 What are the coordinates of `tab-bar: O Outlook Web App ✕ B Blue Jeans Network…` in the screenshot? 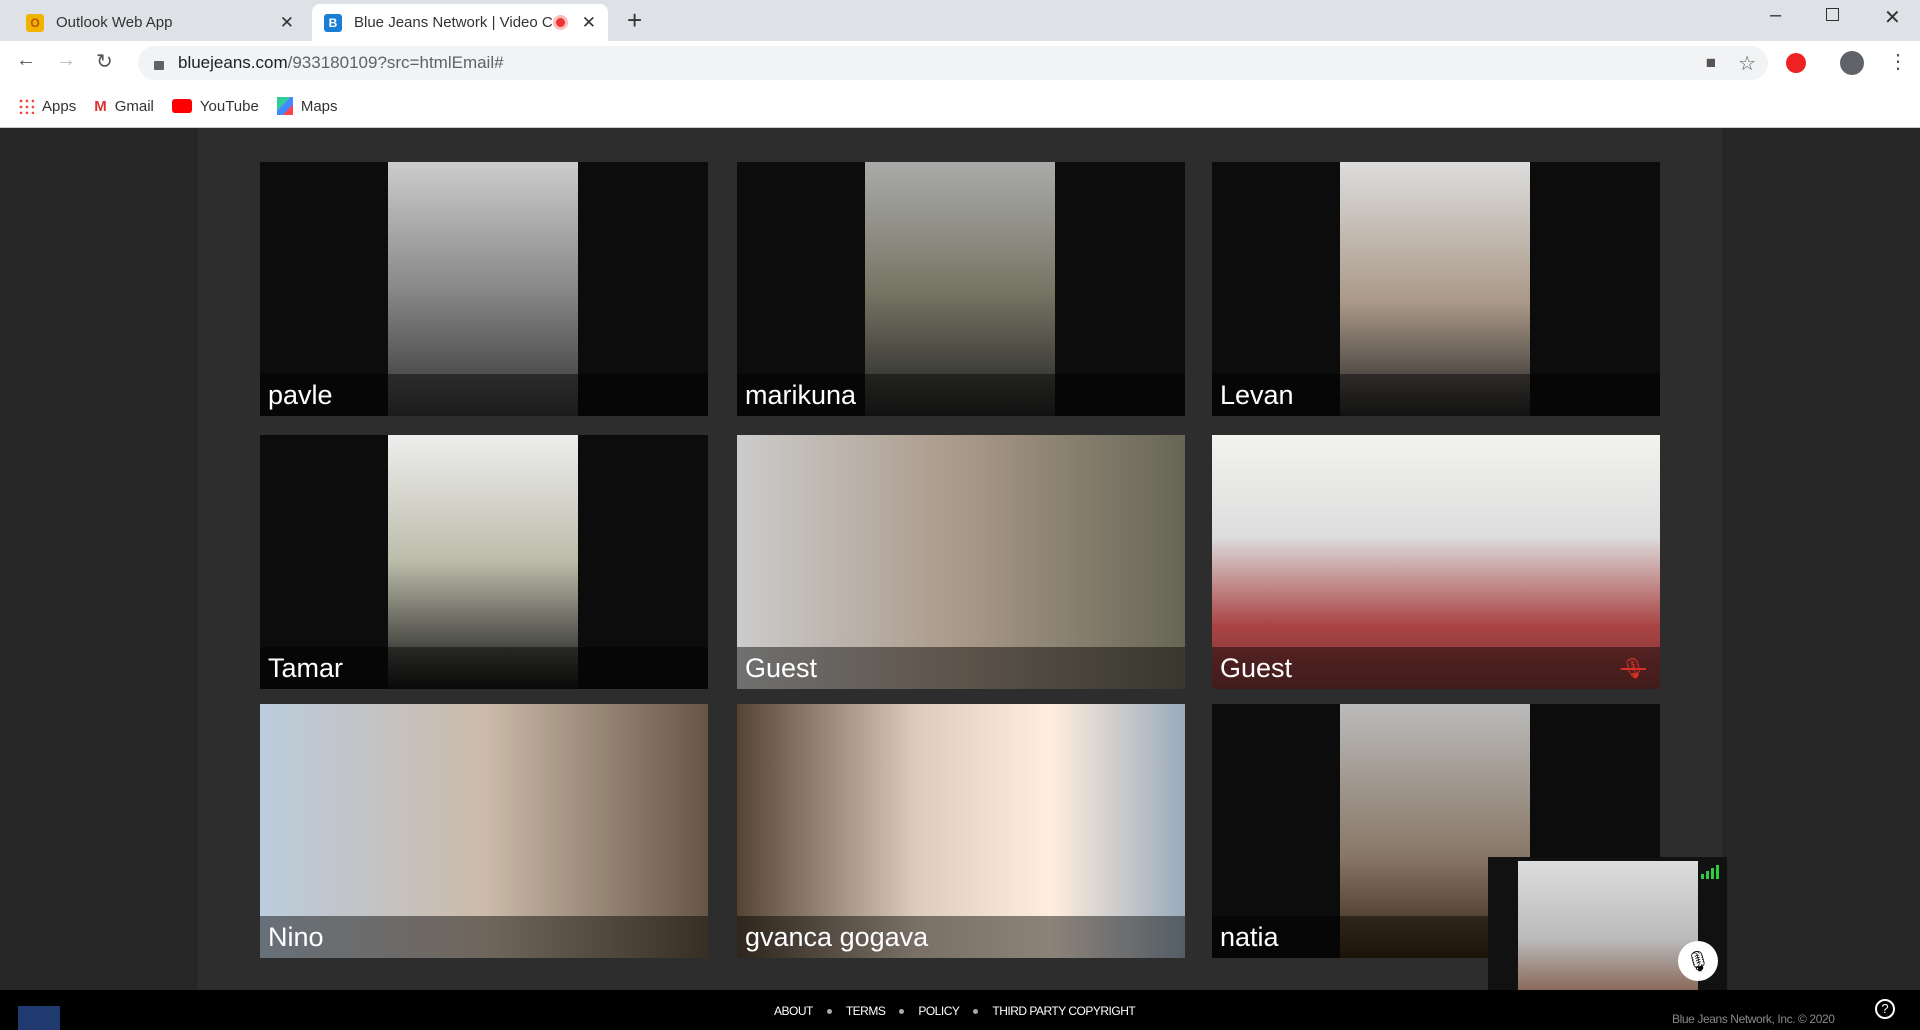 It's located at (960, 20).